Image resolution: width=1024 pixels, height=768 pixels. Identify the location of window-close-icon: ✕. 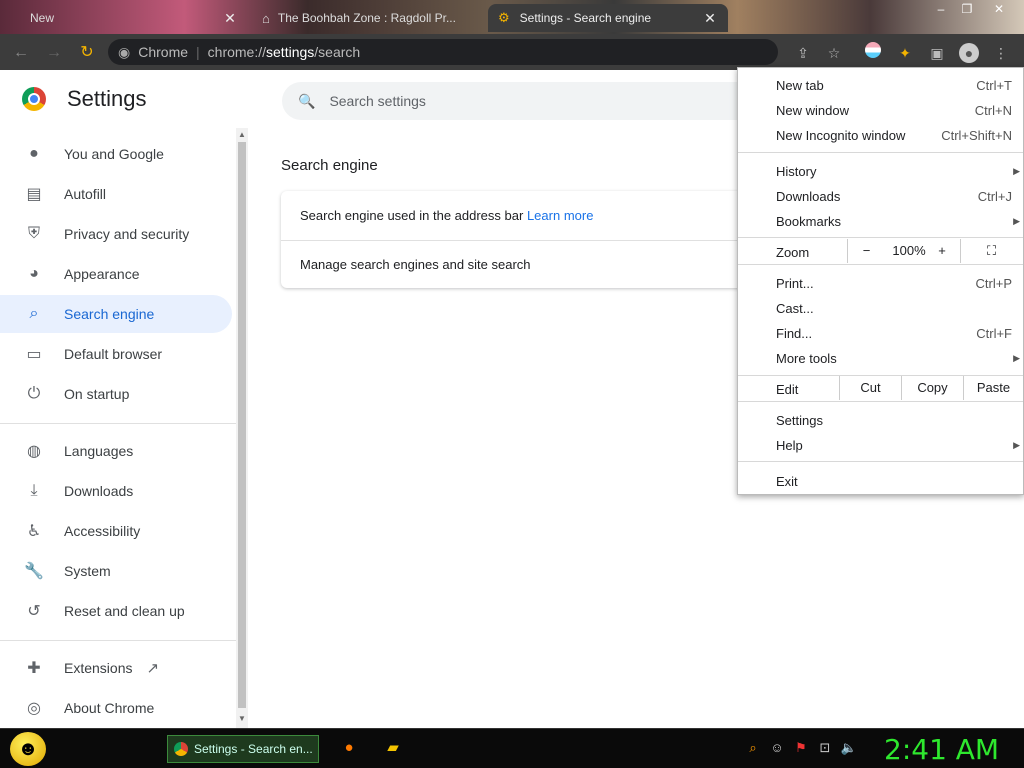
(999, 9).